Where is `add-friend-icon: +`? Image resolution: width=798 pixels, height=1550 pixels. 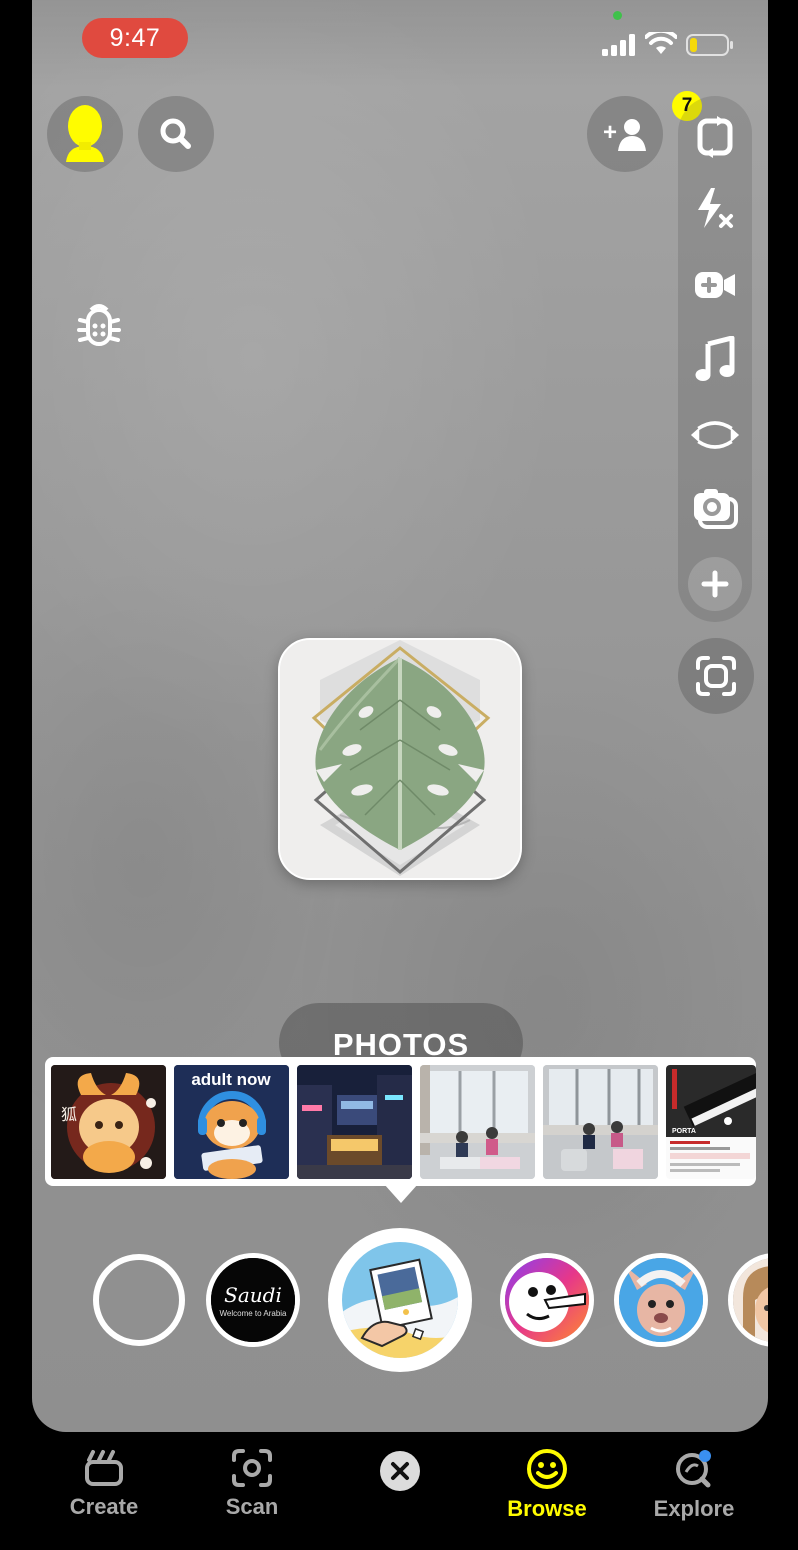
add-friend-icon: + is located at coordinates (624, 135).